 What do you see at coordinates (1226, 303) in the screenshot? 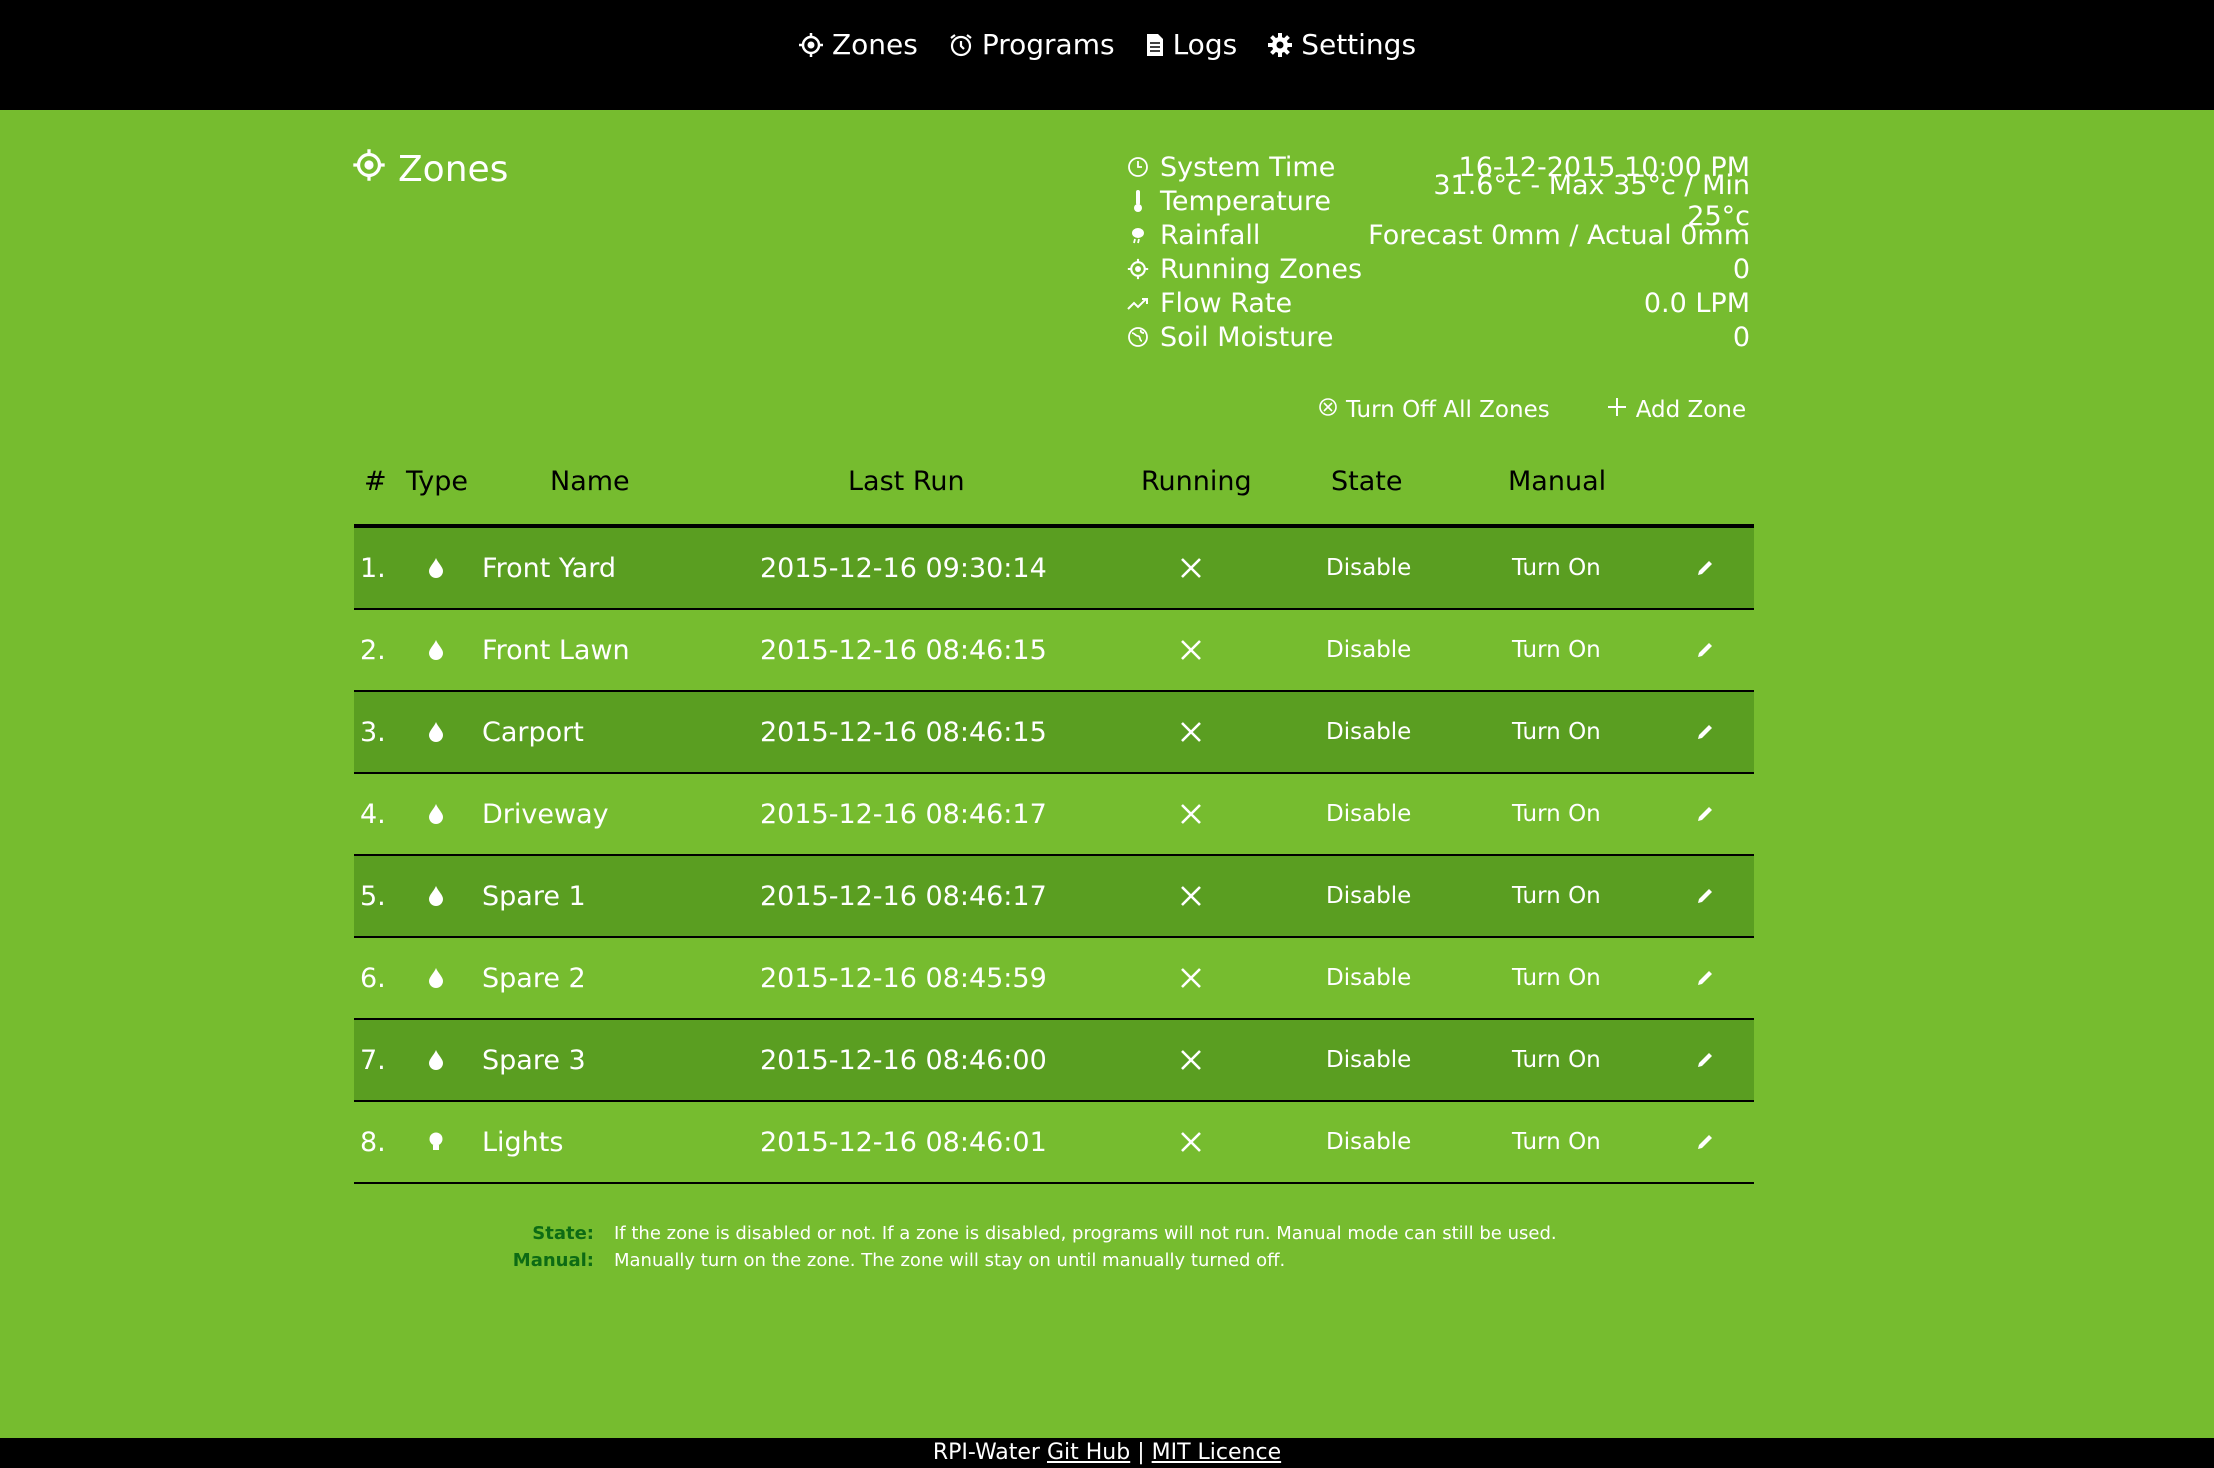
I see `status-label: Flow Rate` at bounding box center [1226, 303].